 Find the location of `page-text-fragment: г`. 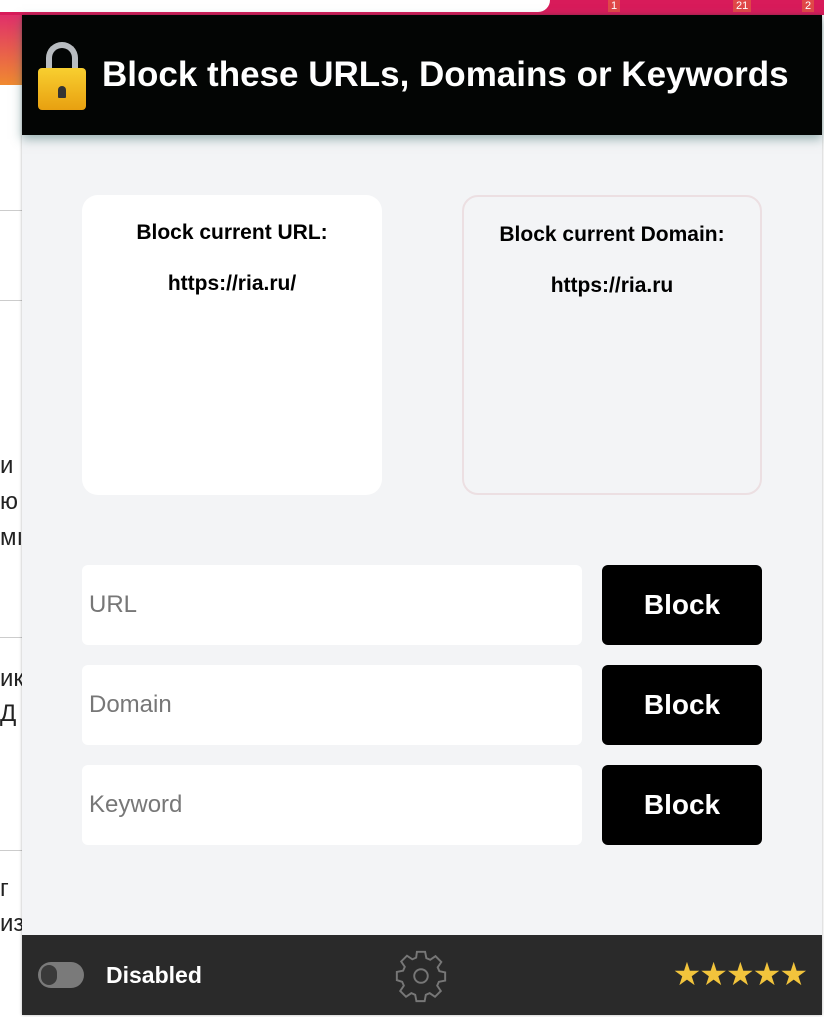

page-text-fragment: г is located at coordinates (4, 888).